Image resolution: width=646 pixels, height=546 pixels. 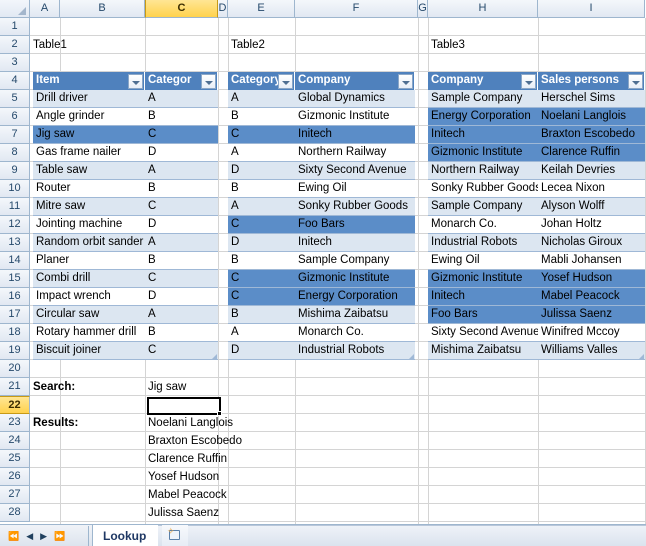 What do you see at coordinates (15, 315) in the screenshot?
I see `row-header-17: 17` at bounding box center [15, 315].